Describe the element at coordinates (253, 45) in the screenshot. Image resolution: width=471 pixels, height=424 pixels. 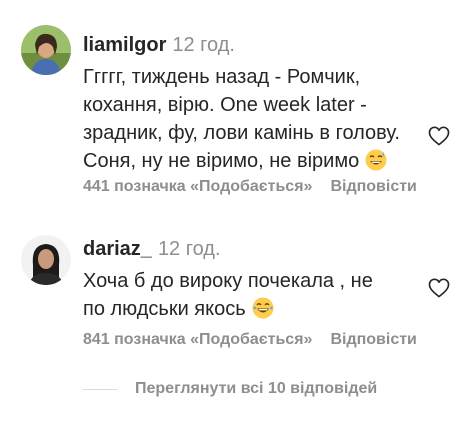
I see `comment-header: liamilgor 12 год.` at that location.